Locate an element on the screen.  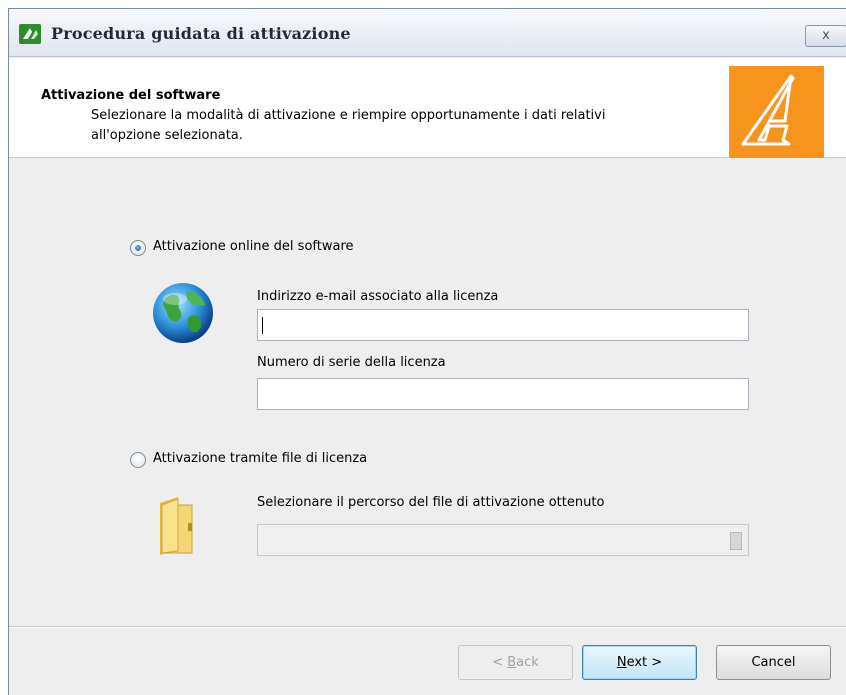
app-icon is located at coordinates (30, 34).